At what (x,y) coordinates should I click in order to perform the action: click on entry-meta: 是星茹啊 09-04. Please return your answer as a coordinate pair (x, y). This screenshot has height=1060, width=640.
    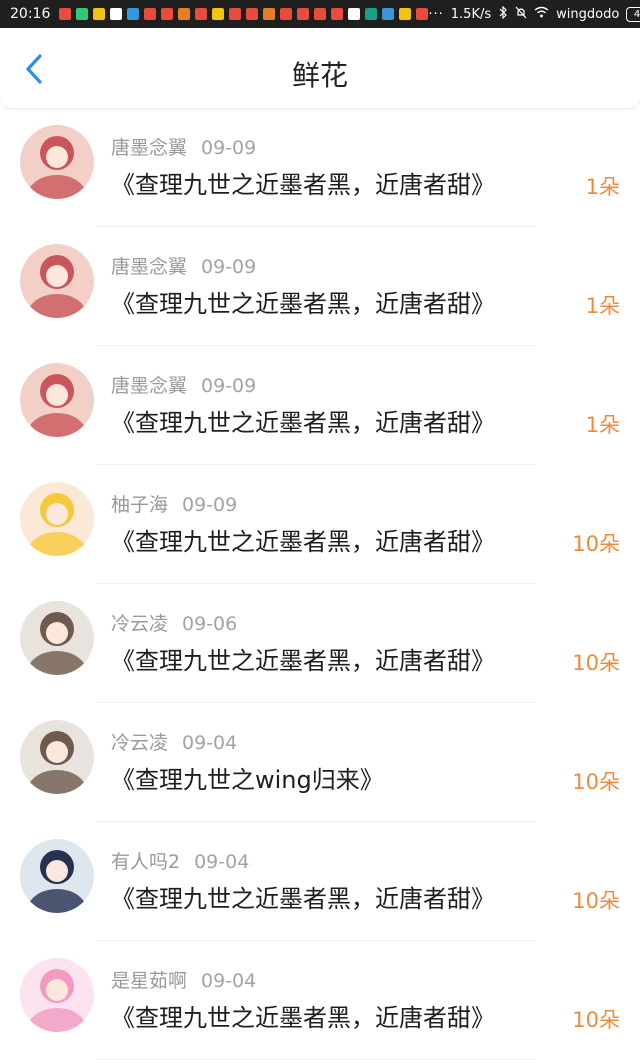
    Looking at the image, I should click on (183, 979).